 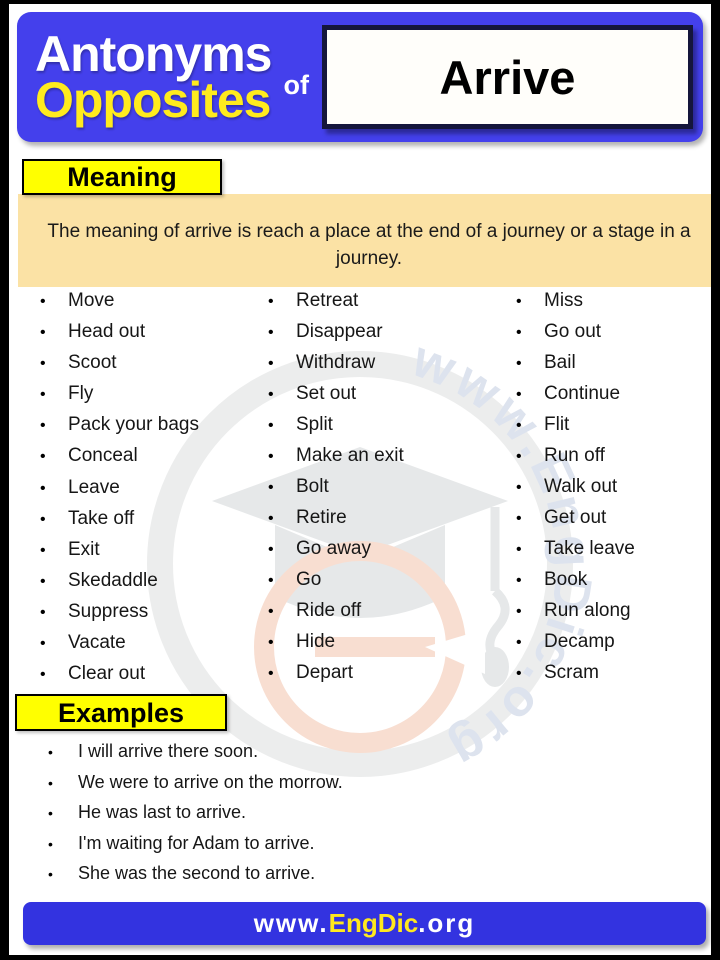 I want to click on antonym-item: • Withdraw, so click(x=383, y=367).